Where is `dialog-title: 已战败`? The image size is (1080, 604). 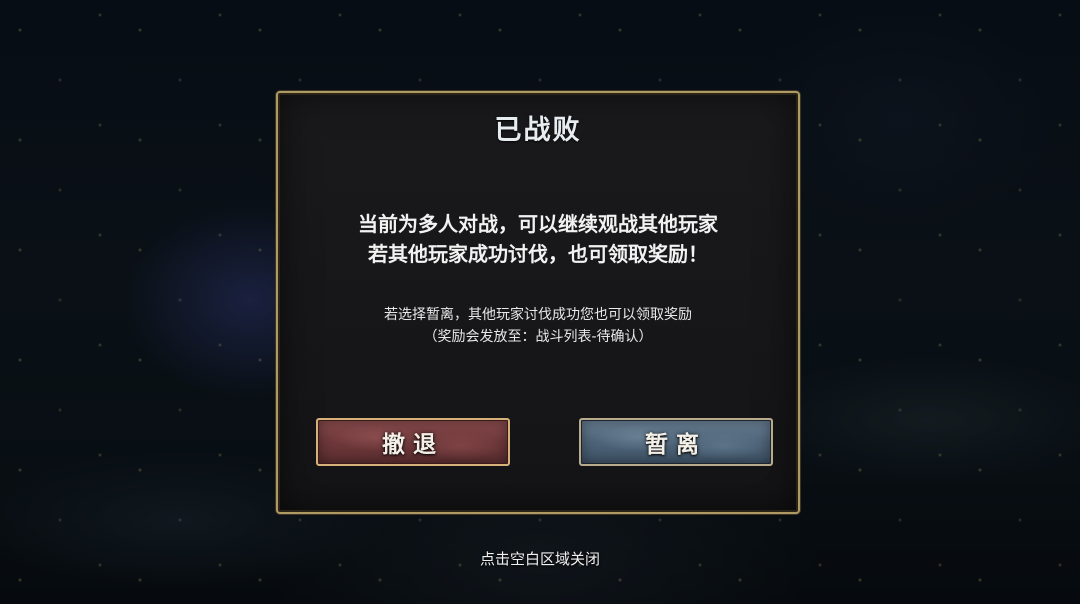 dialog-title: 已战败 is located at coordinates (538, 130).